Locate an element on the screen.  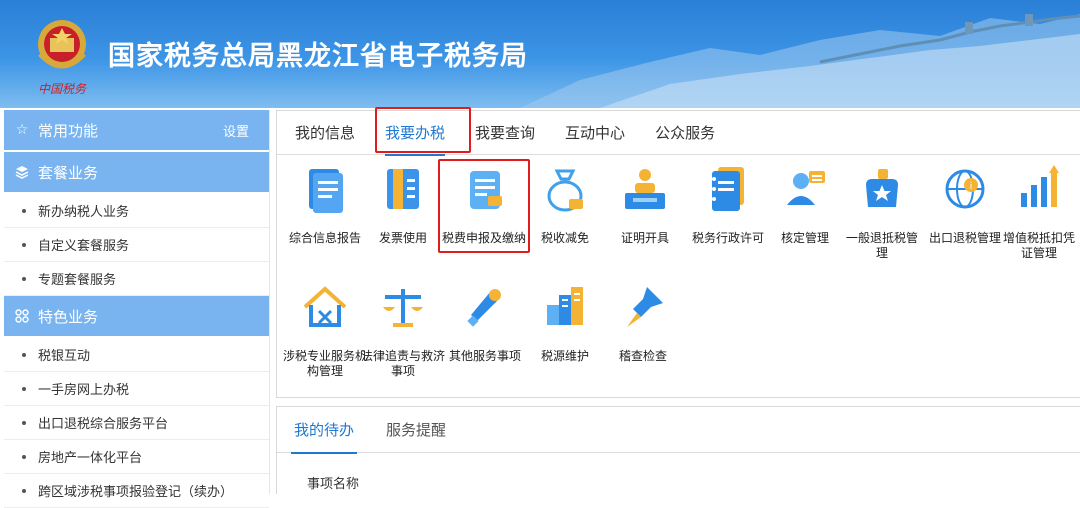
star-outline-icon: ☆ is located at coordinates (22, 130).